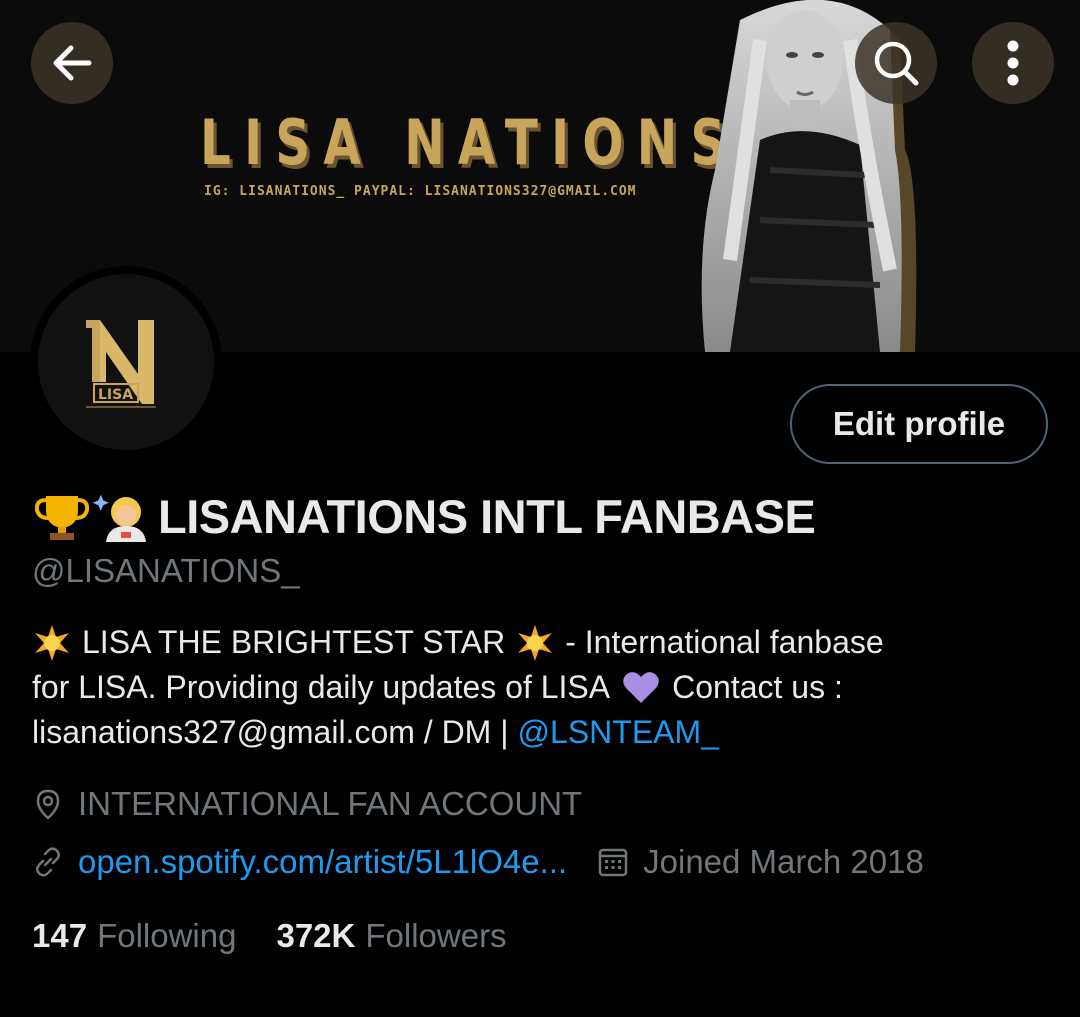  What do you see at coordinates (783, 861) in the screenshot?
I see `joined-date: Joined March 2018` at bounding box center [783, 861].